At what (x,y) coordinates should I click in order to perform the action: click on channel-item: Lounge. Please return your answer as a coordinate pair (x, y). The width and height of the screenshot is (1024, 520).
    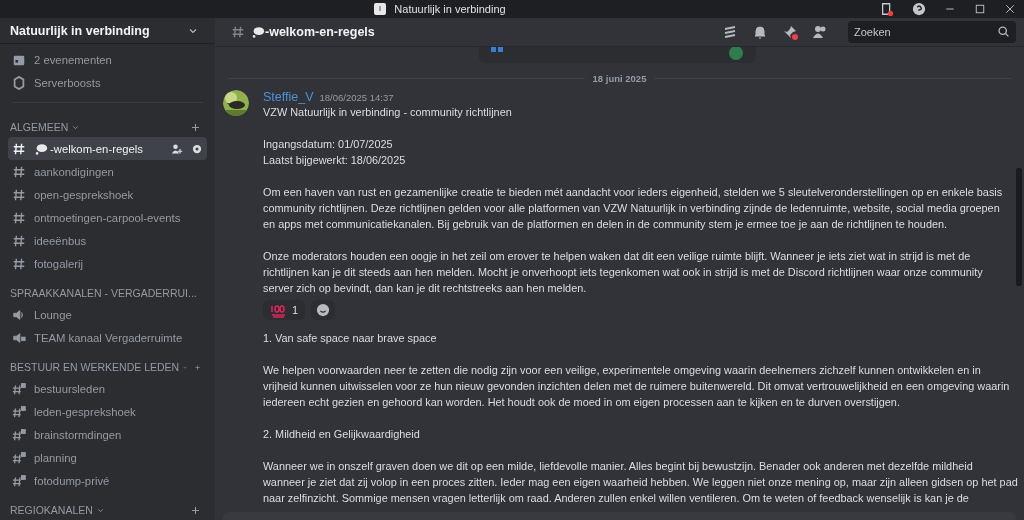
    Looking at the image, I should click on (107, 314).